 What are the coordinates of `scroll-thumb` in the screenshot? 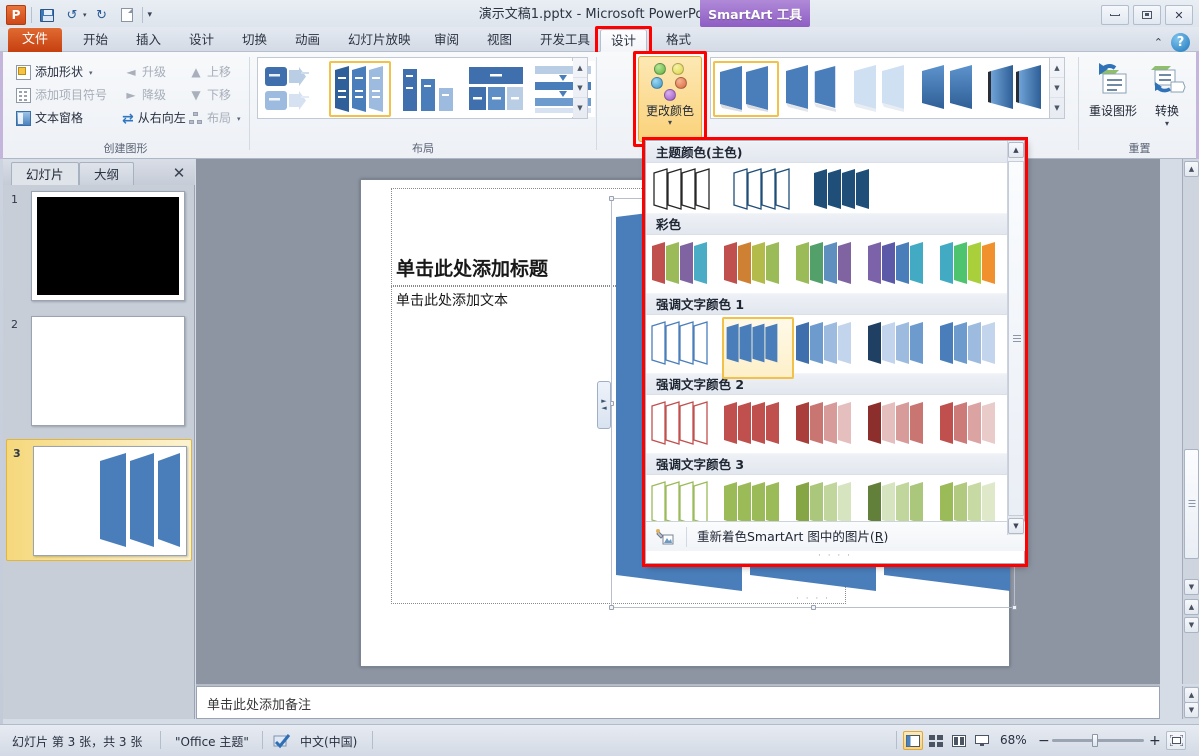 It's located at (1191, 504).